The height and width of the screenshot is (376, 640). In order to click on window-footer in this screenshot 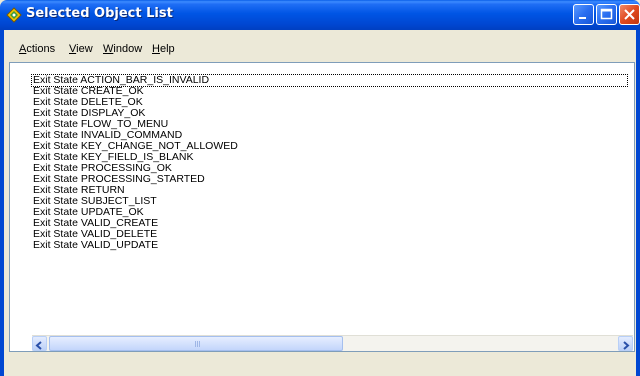, I will do `click(320, 365)`.